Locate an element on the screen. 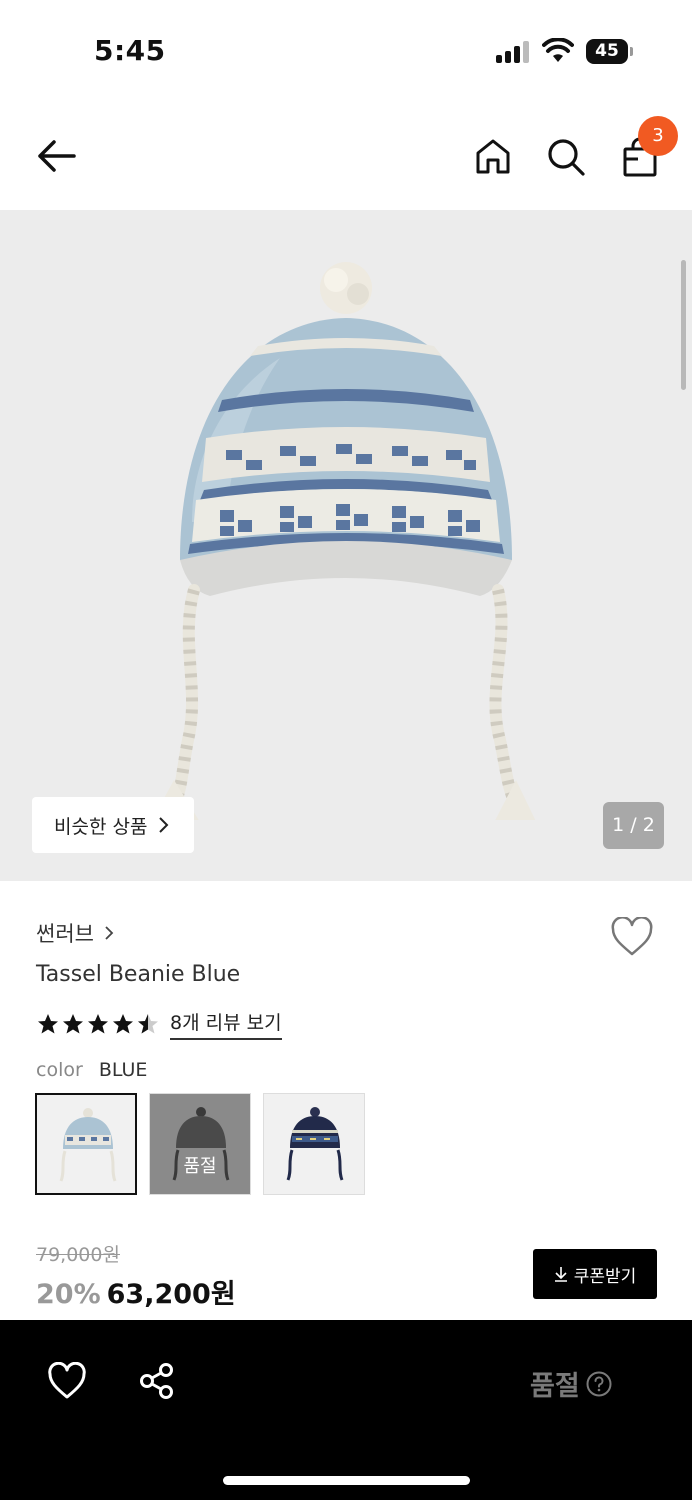 The image size is (692, 1500). similar-products-button: 비슷한 상품 is located at coordinates (113, 825).